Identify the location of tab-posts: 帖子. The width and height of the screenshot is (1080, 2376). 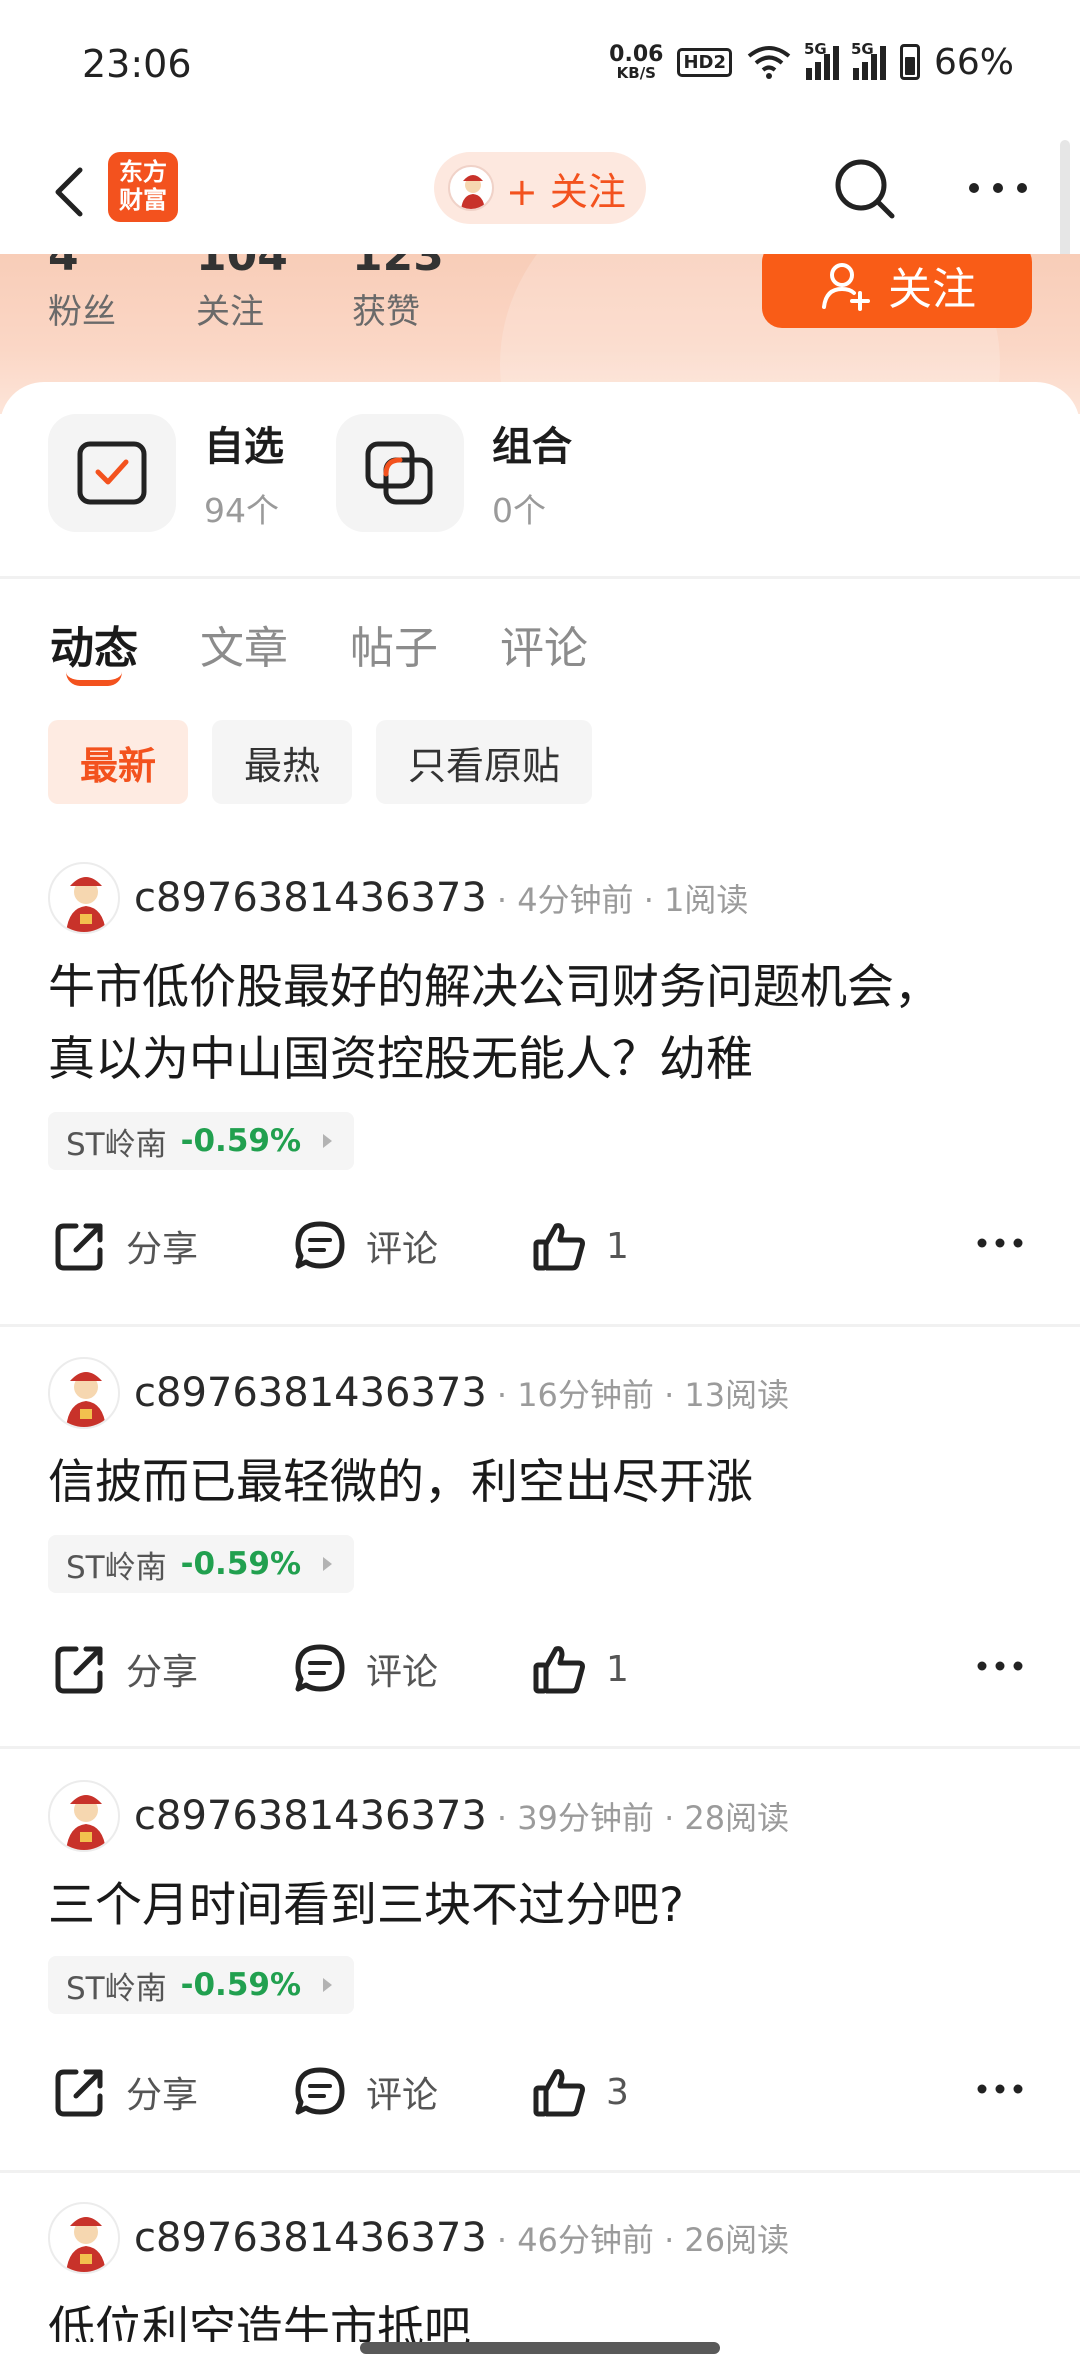
(394, 644).